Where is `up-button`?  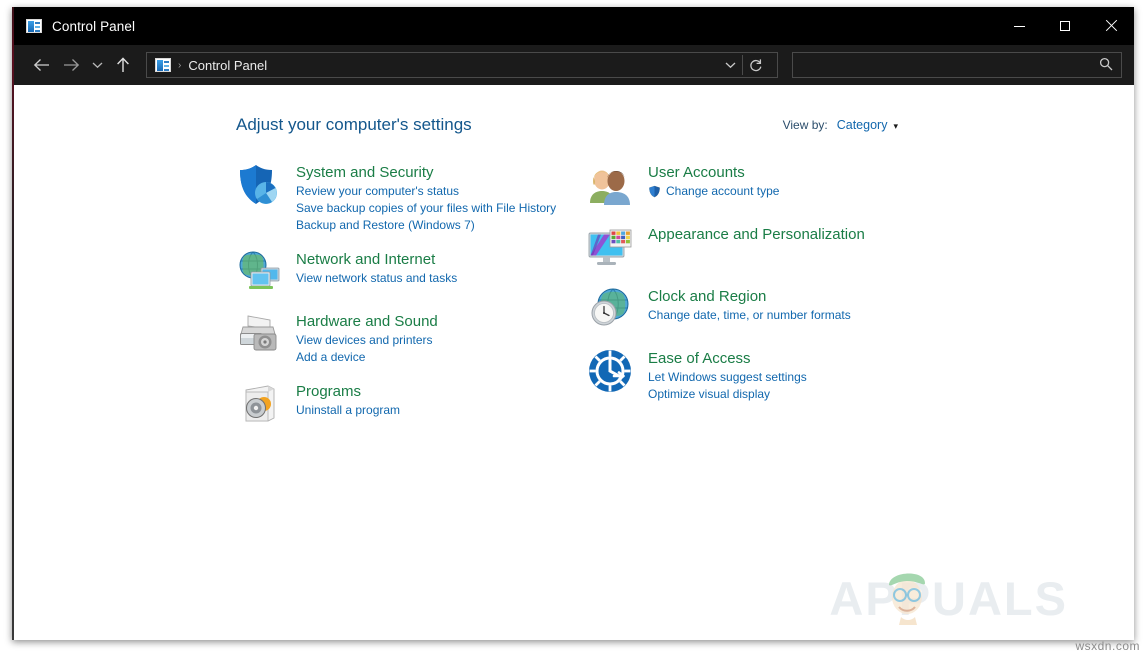
up-button is located at coordinates (123, 65).